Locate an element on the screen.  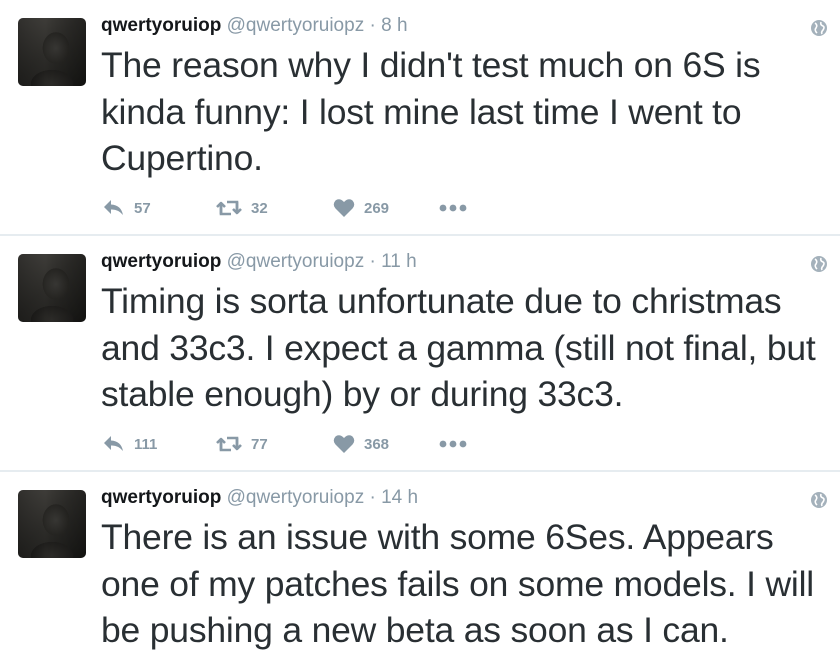
timestamp: 8 h is located at coordinates (394, 25).